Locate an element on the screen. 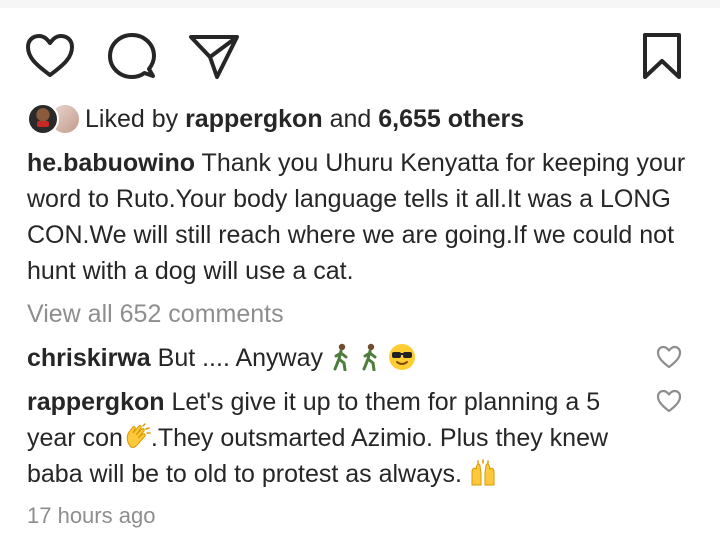  comment-text: But .... Anyway is located at coordinates (240, 358).